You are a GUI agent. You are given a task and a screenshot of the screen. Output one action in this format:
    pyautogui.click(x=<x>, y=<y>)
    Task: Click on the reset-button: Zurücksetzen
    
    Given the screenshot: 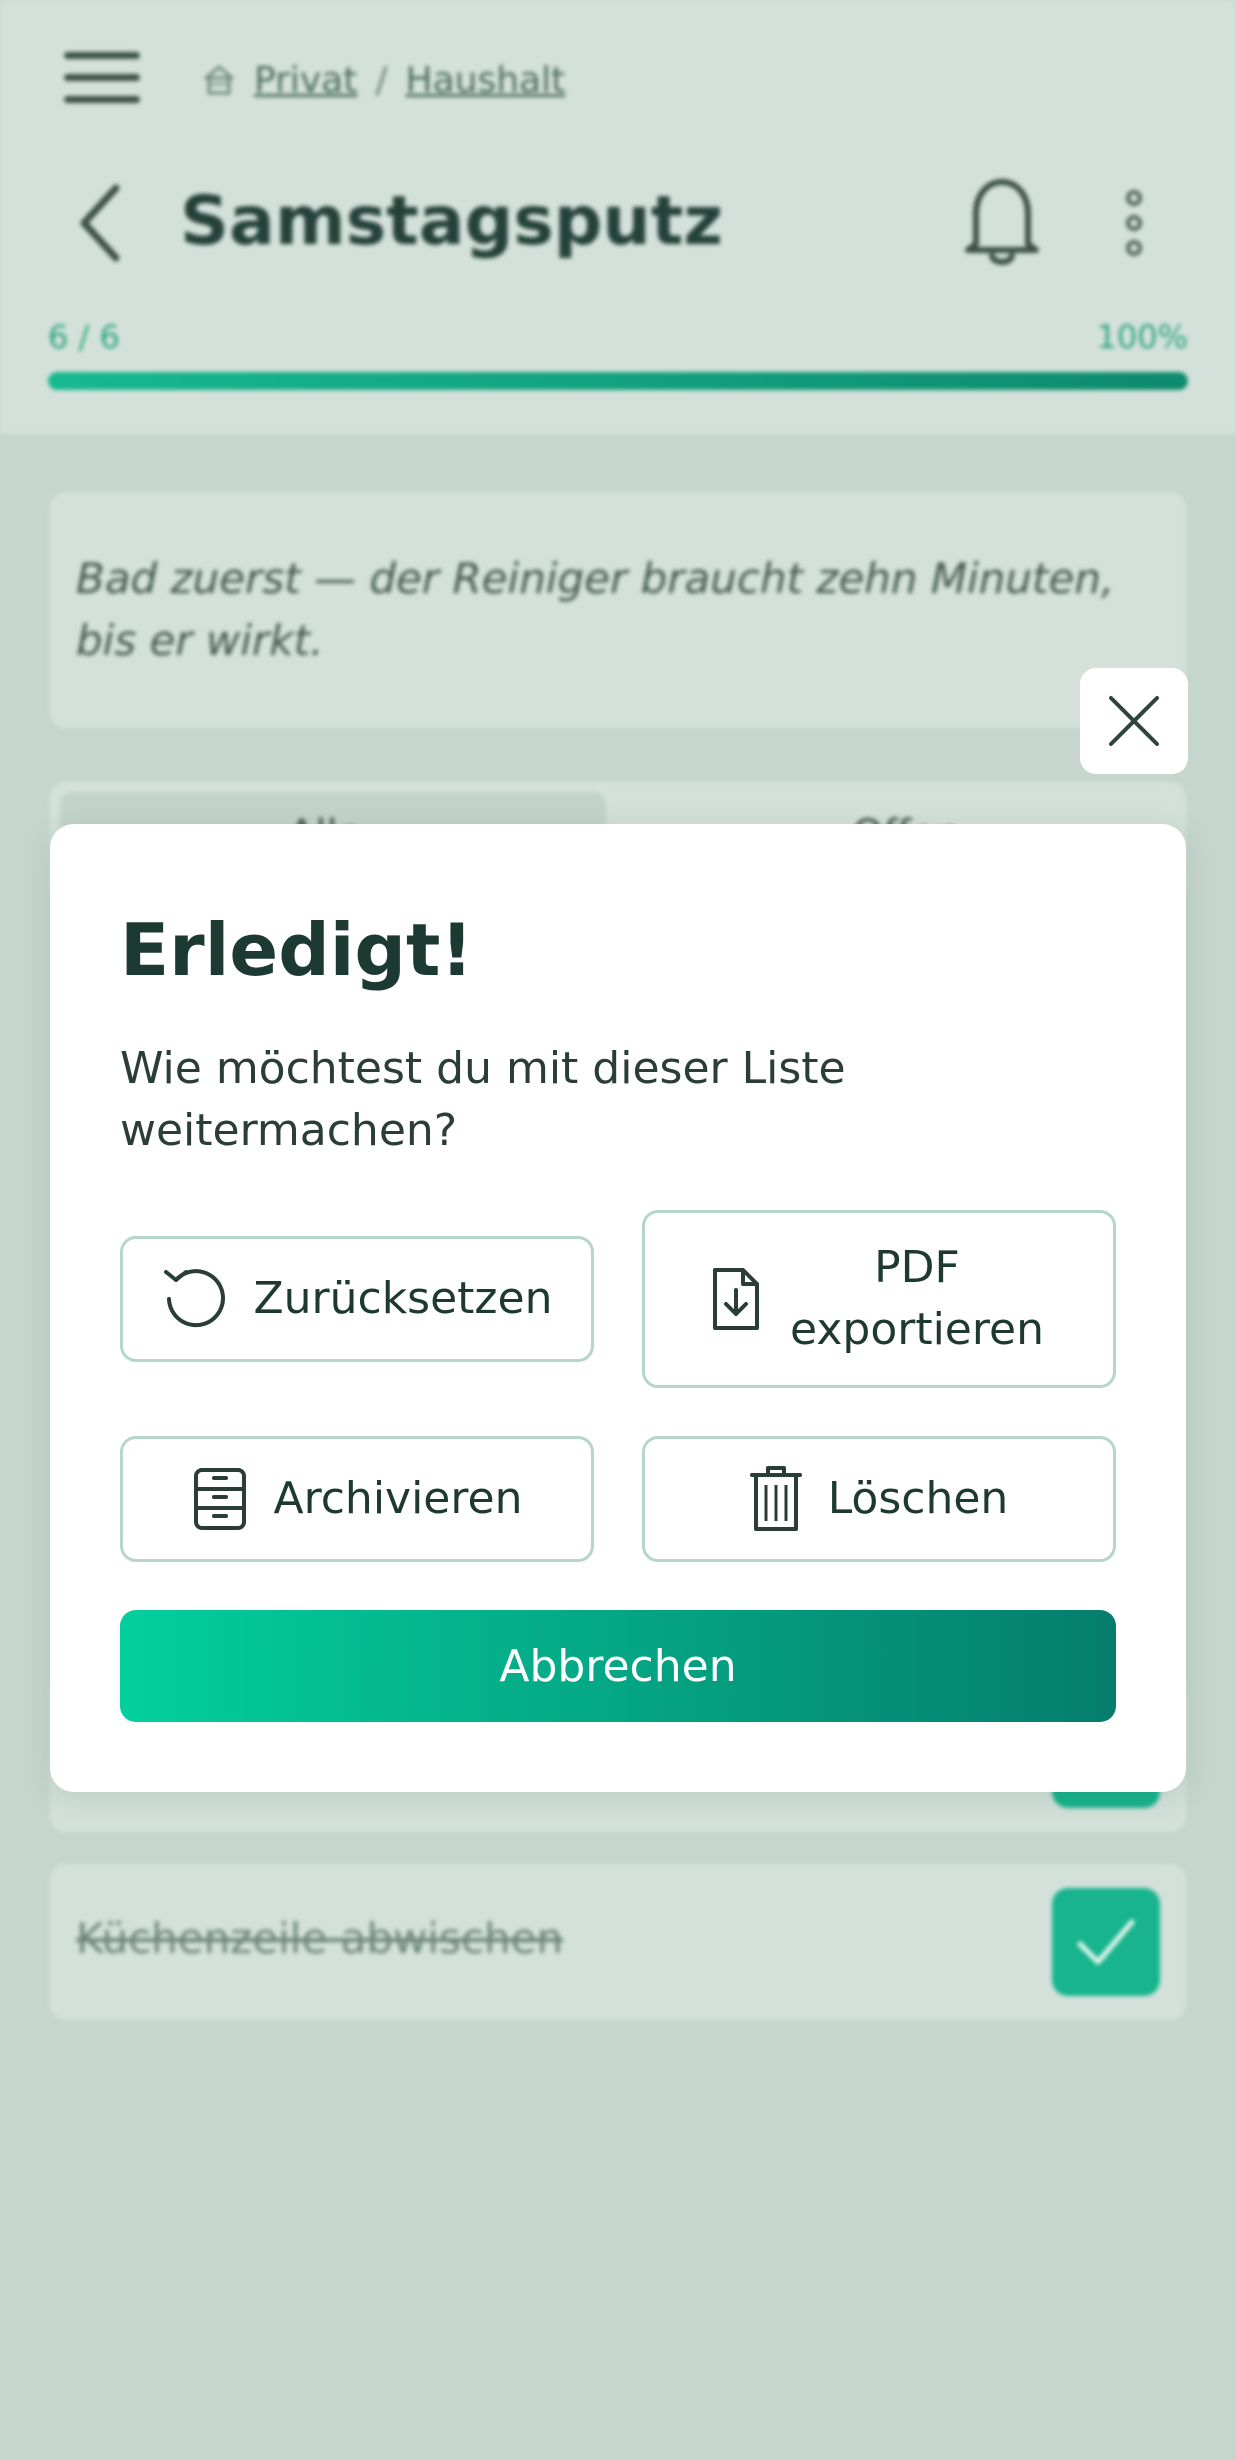 What is the action you would take?
    pyautogui.click(x=357, y=1299)
    